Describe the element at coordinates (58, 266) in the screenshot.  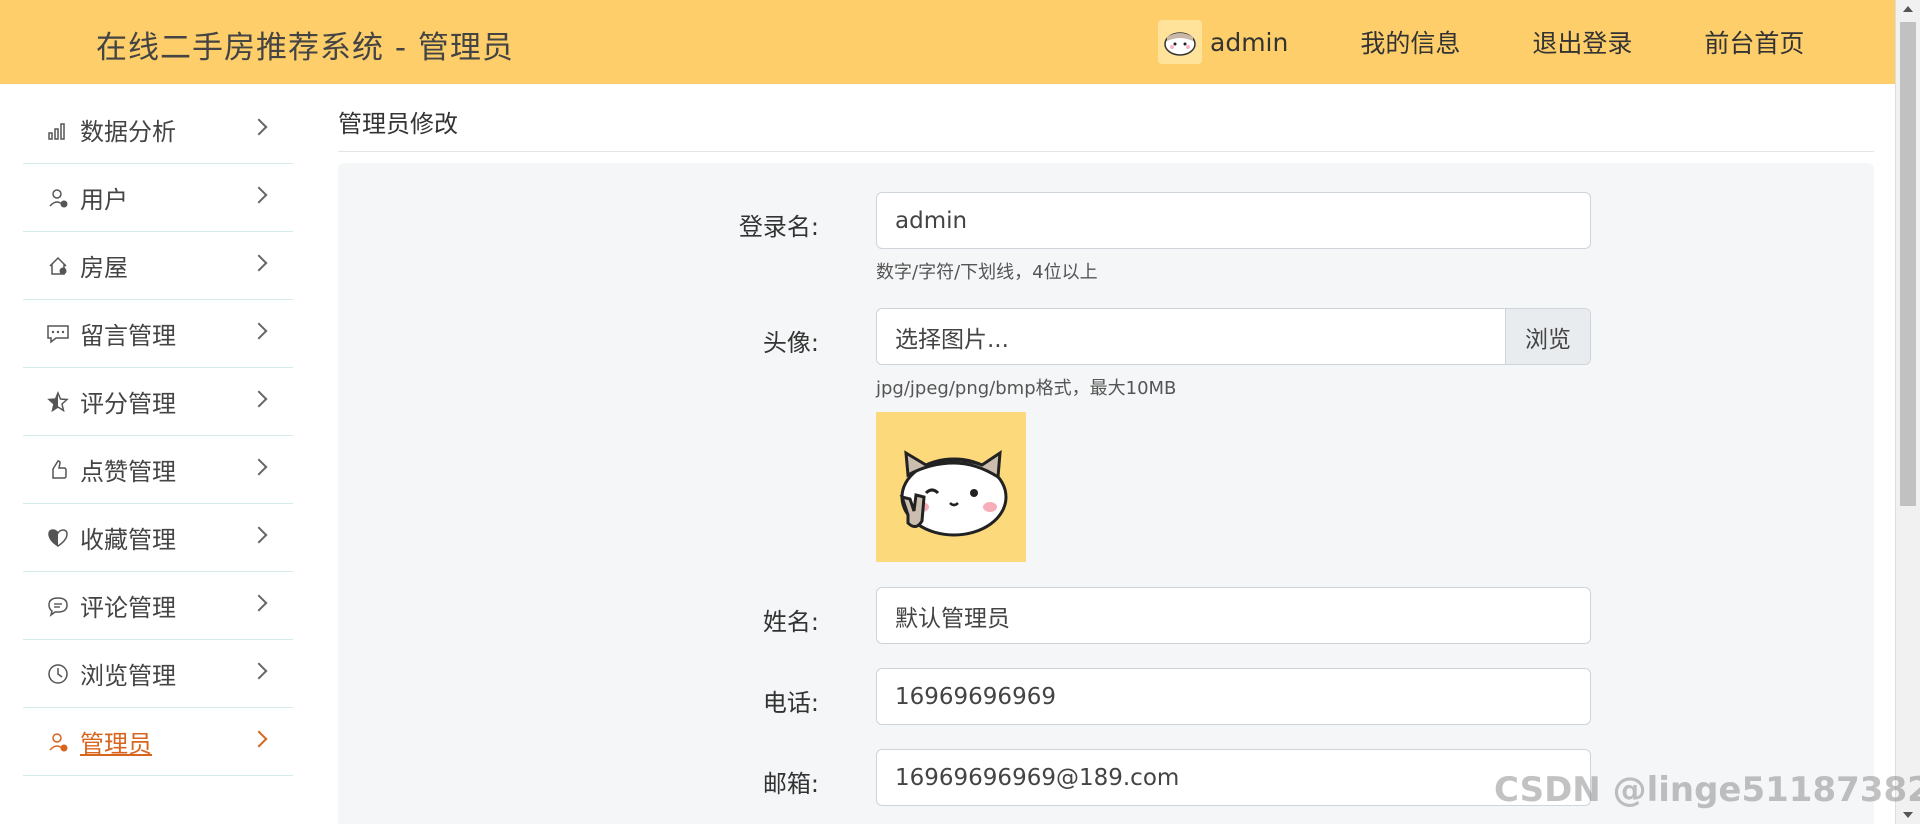
I see `house-icon` at that location.